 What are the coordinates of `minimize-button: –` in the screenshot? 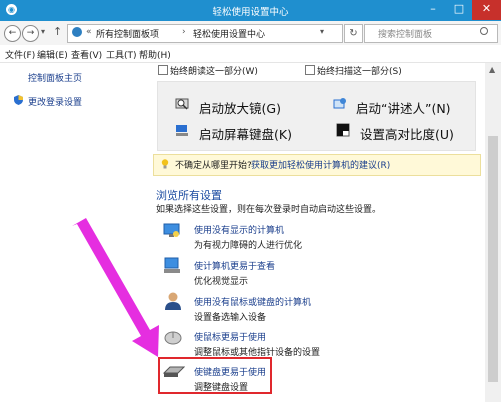 It's located at (433, 10).